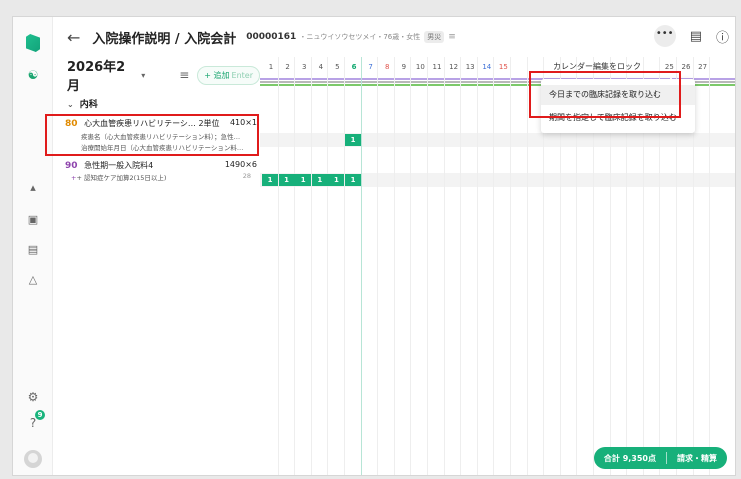 This screenshot has width=741, height=479. What do you see at coordinates (629, 458) in the screenshot?
I see `total-points: 合計 9,350点` at bounding box center [629, 458].